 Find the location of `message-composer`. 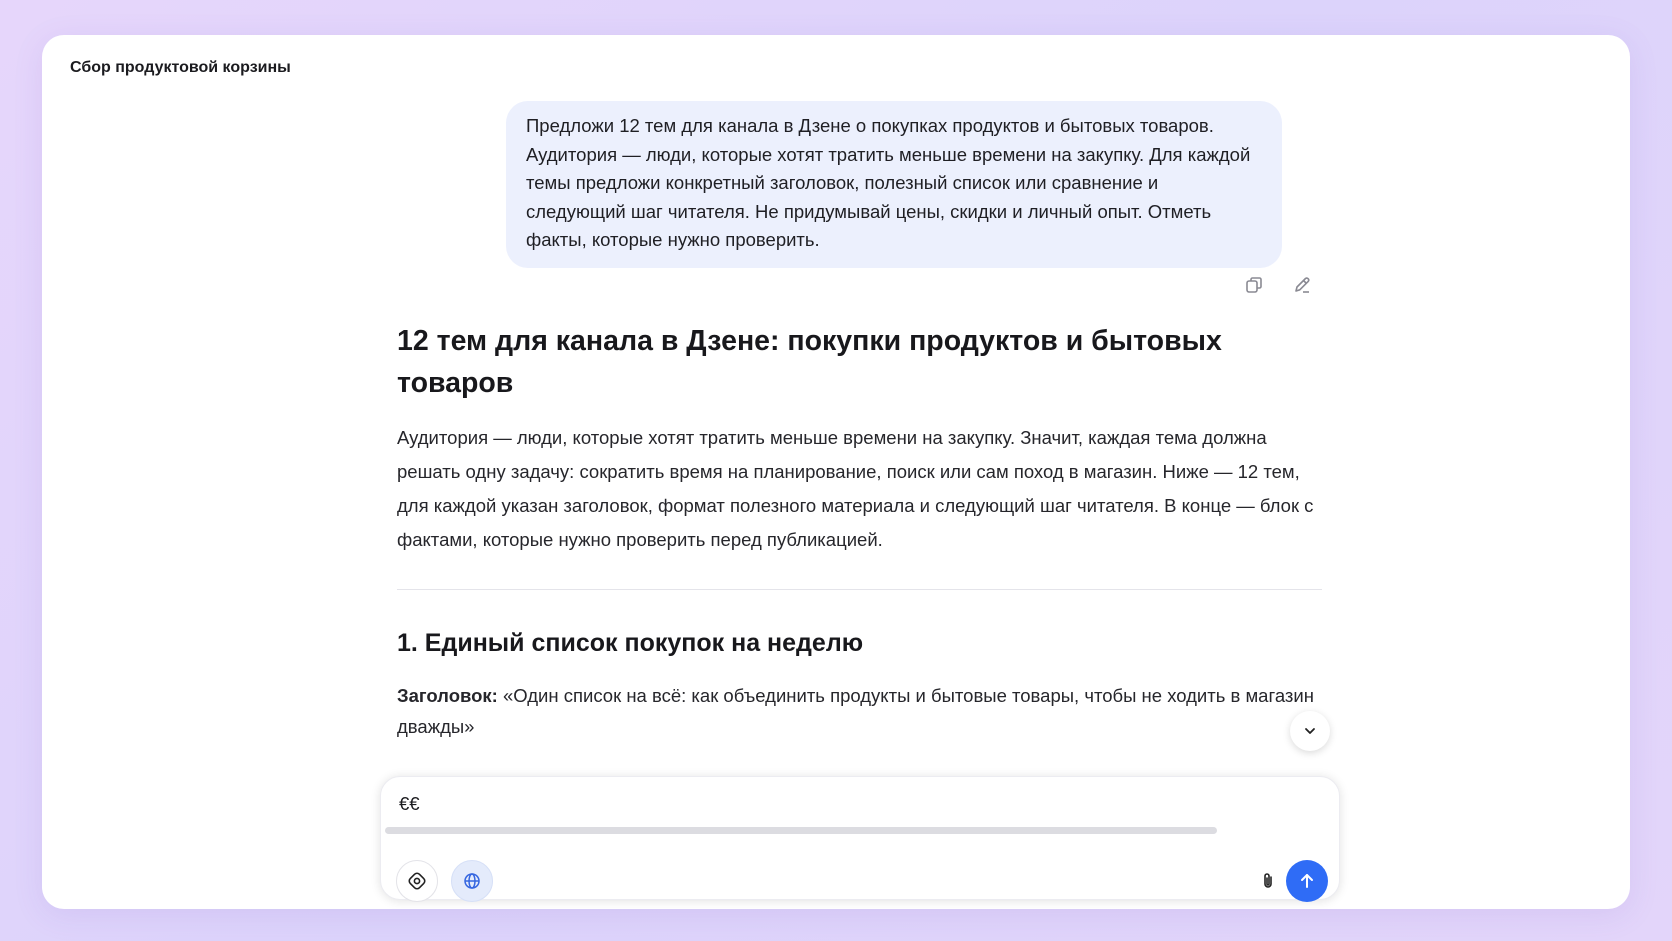

message-composer is located at coordinates (860, 839).